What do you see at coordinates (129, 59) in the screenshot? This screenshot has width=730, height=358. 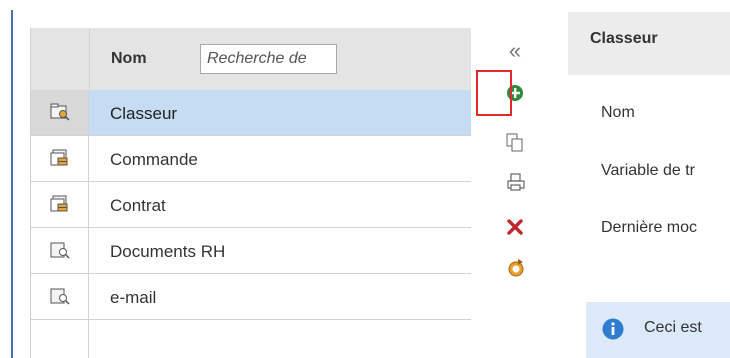 I see `column-header-name: Nom` at bounding box center [129, 59].